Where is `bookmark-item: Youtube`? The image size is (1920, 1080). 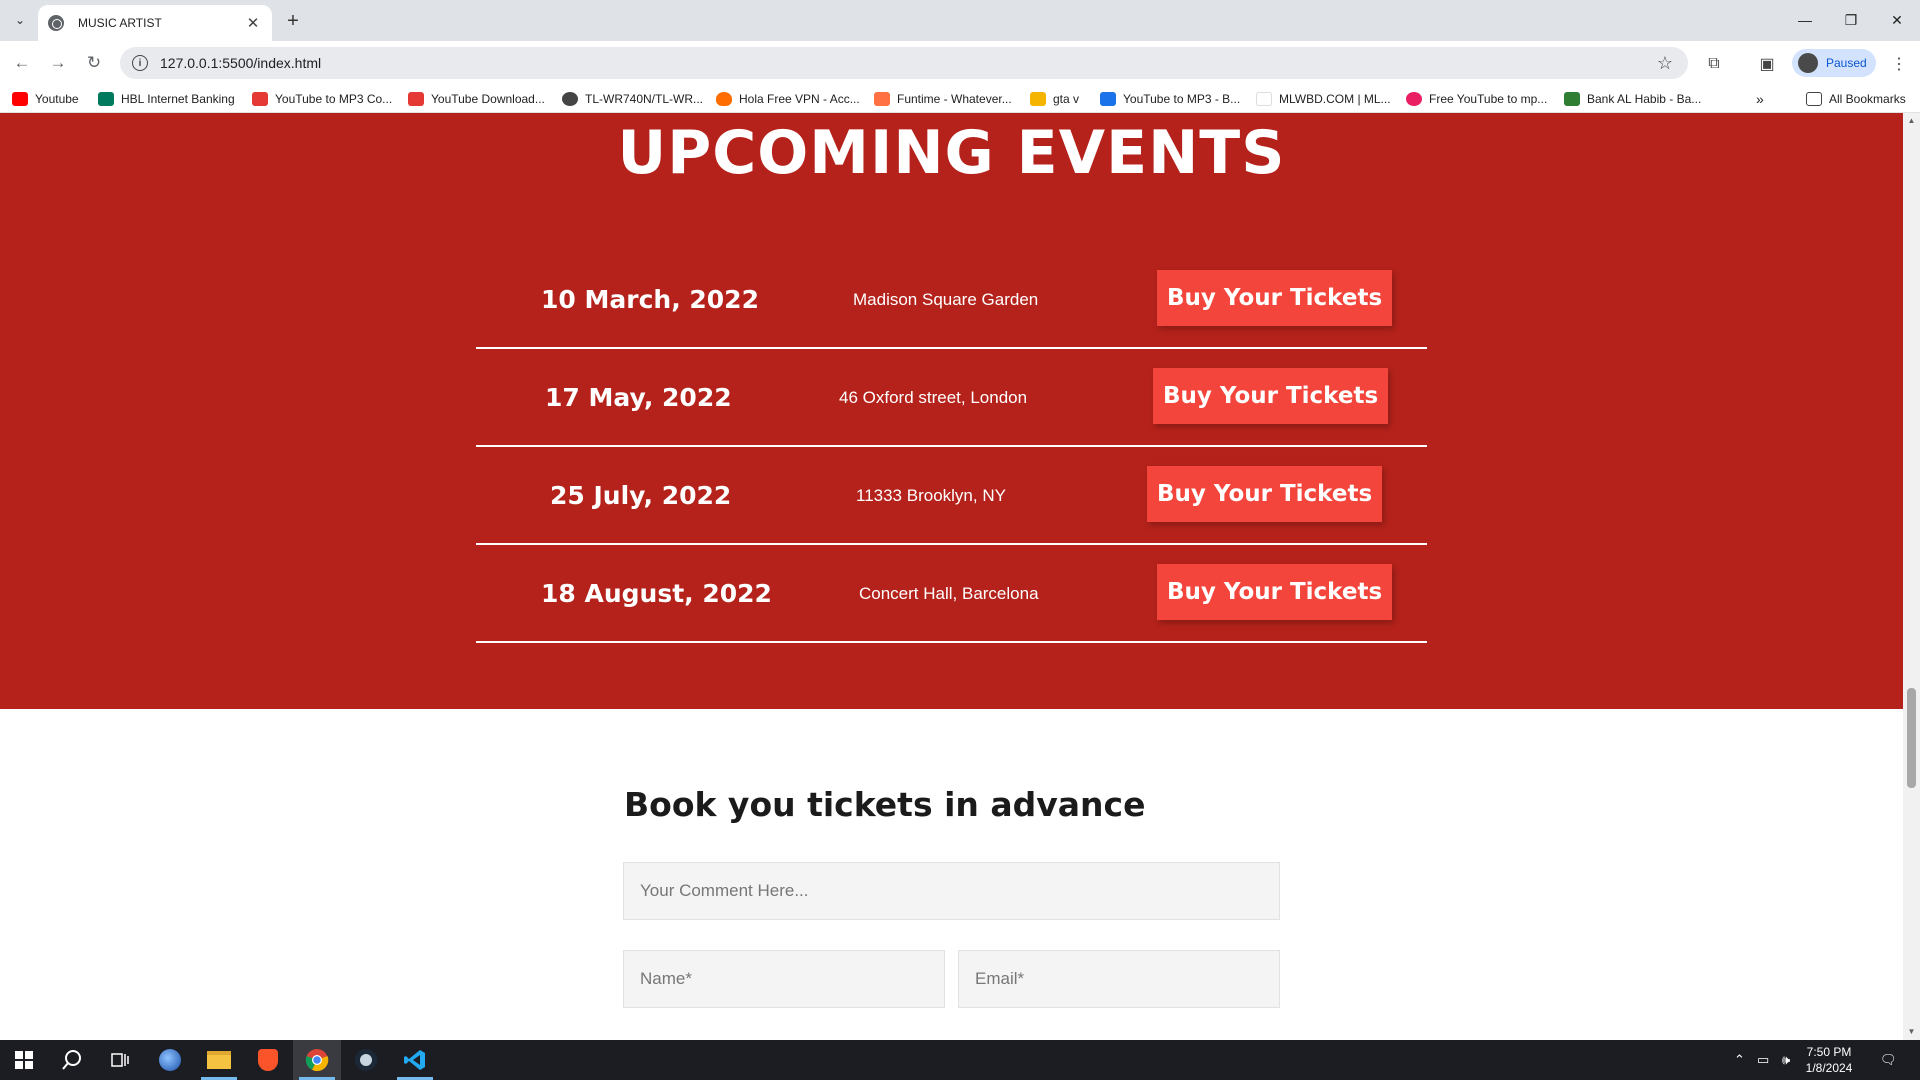
bookmark-item: Youtube is located at coordinates (45, 99).